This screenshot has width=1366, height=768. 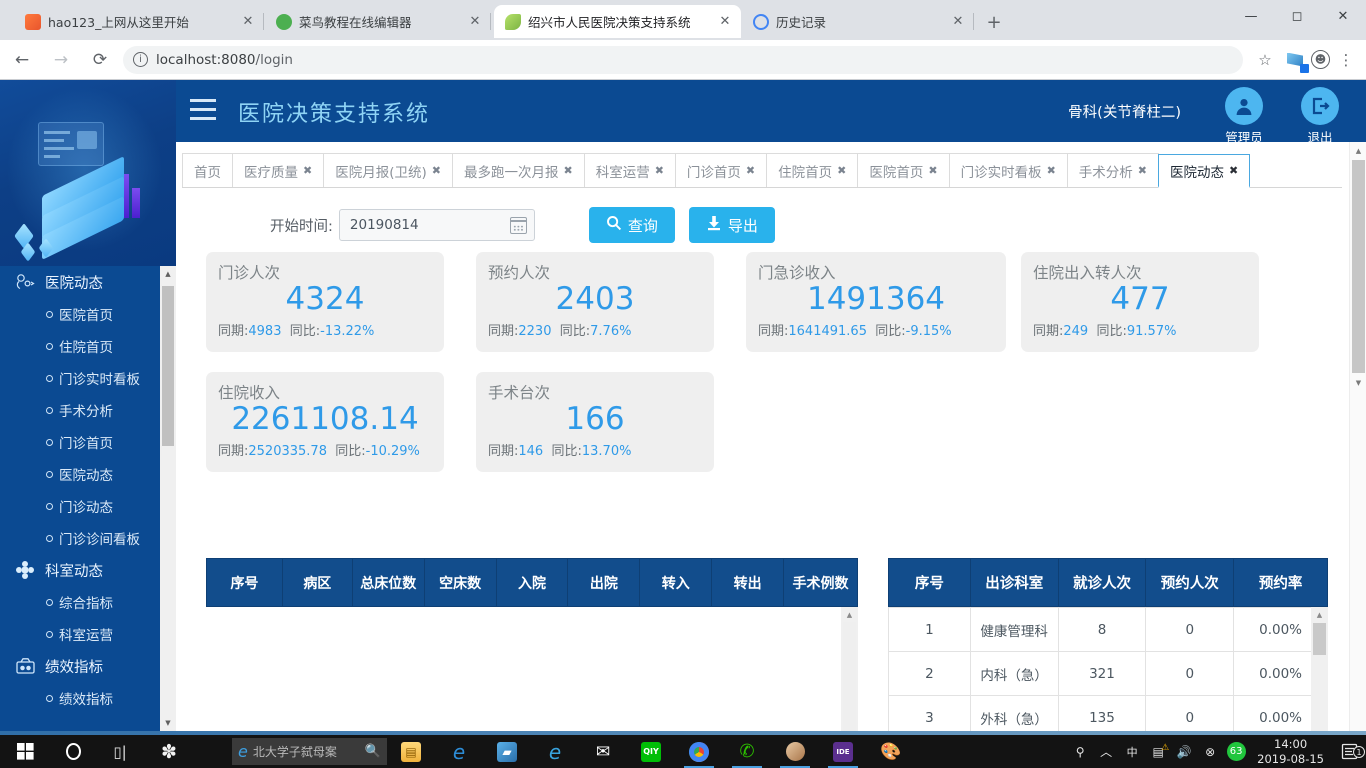 What do you see at coordinates (891, 751) in the screenshot?
I see `paint-icon: 🎨` at bounding box center [891, 751].